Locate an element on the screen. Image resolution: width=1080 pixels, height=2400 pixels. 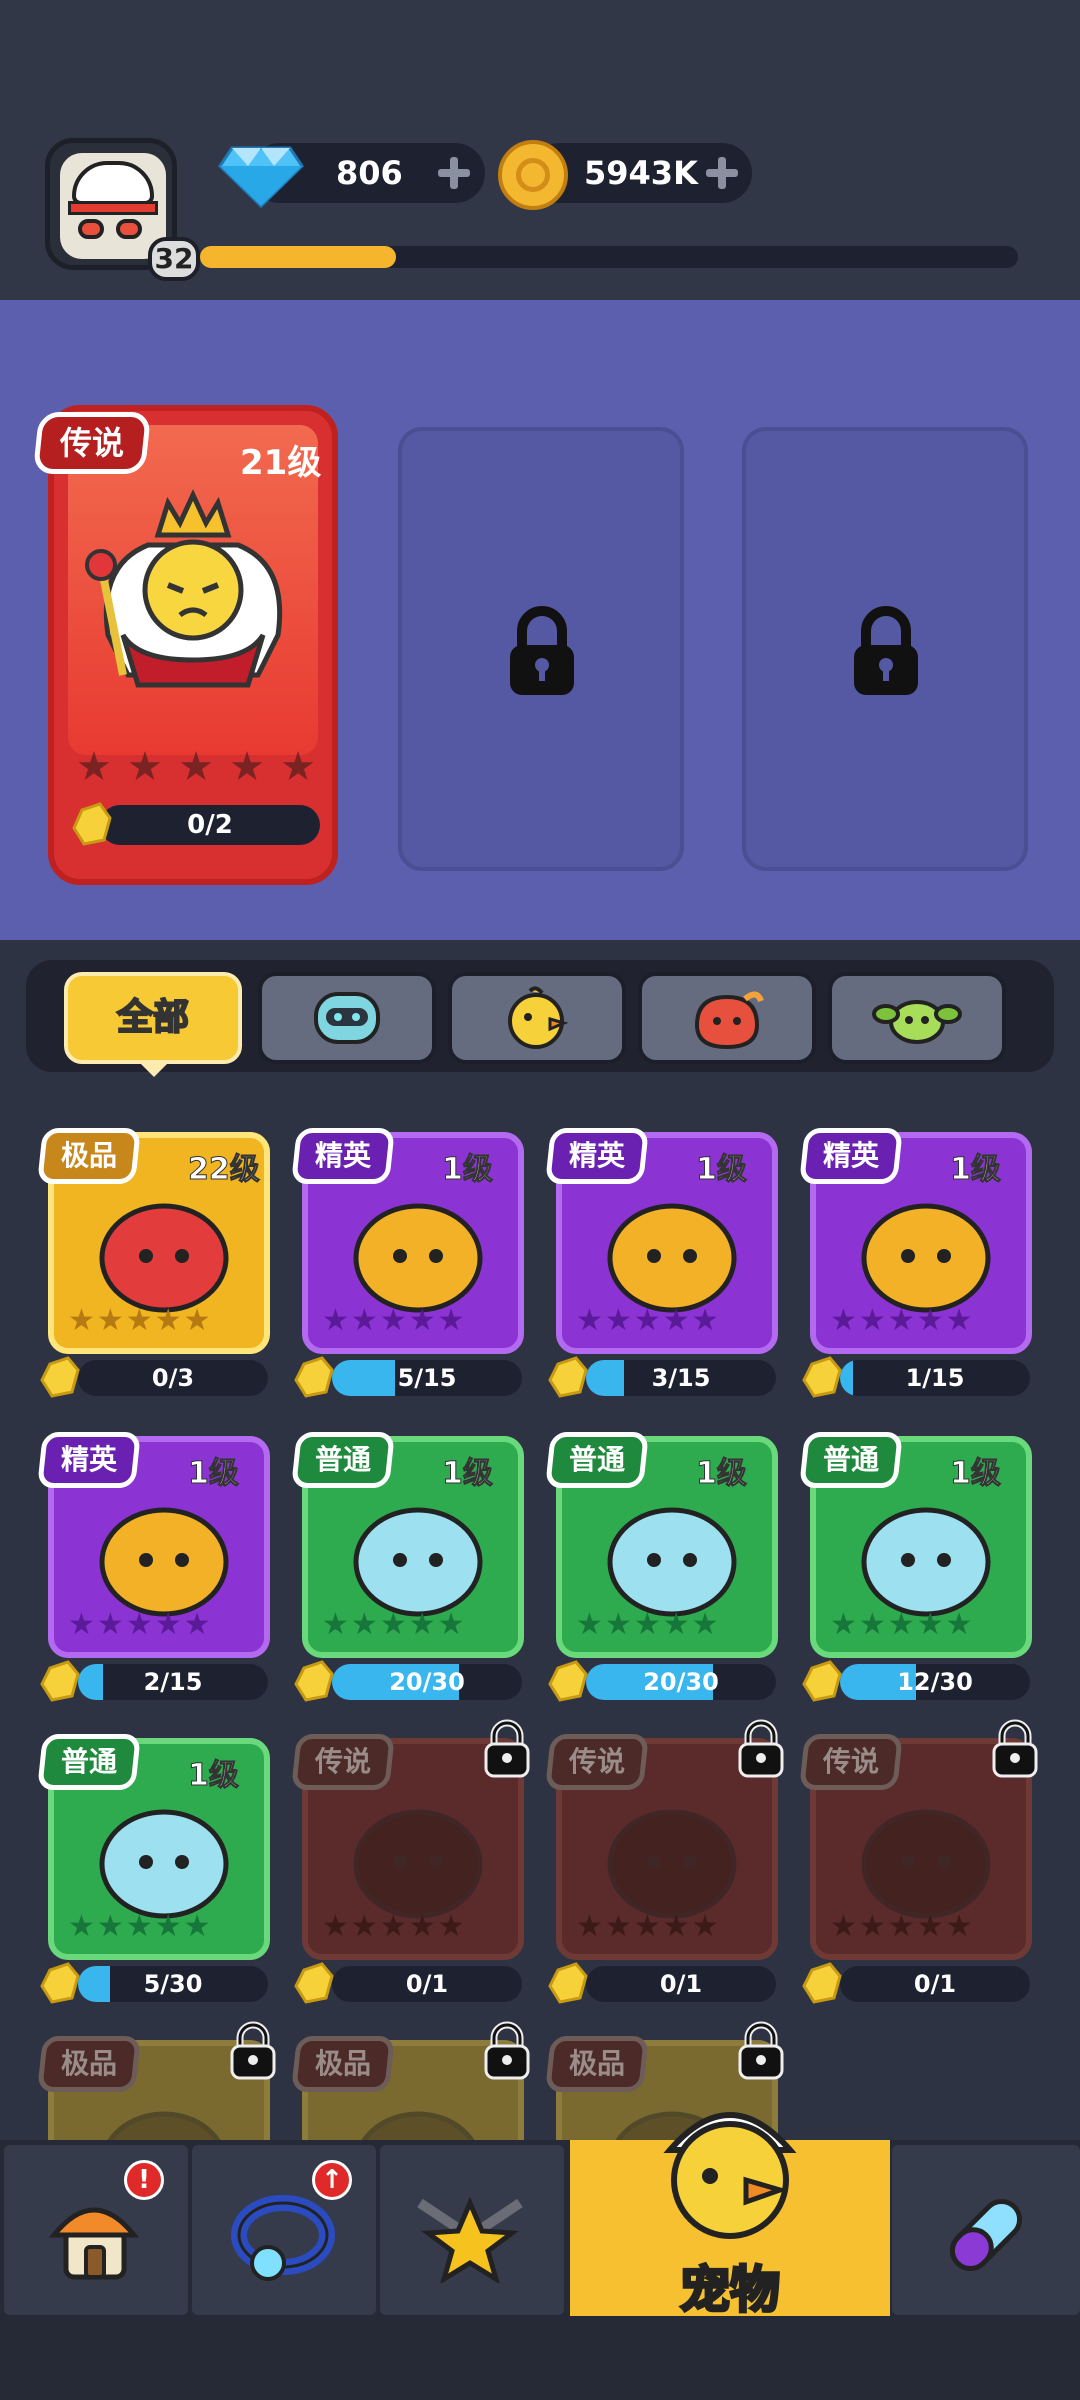
pet-rarity-label: 精英 is located at coordinates (88, 1459).